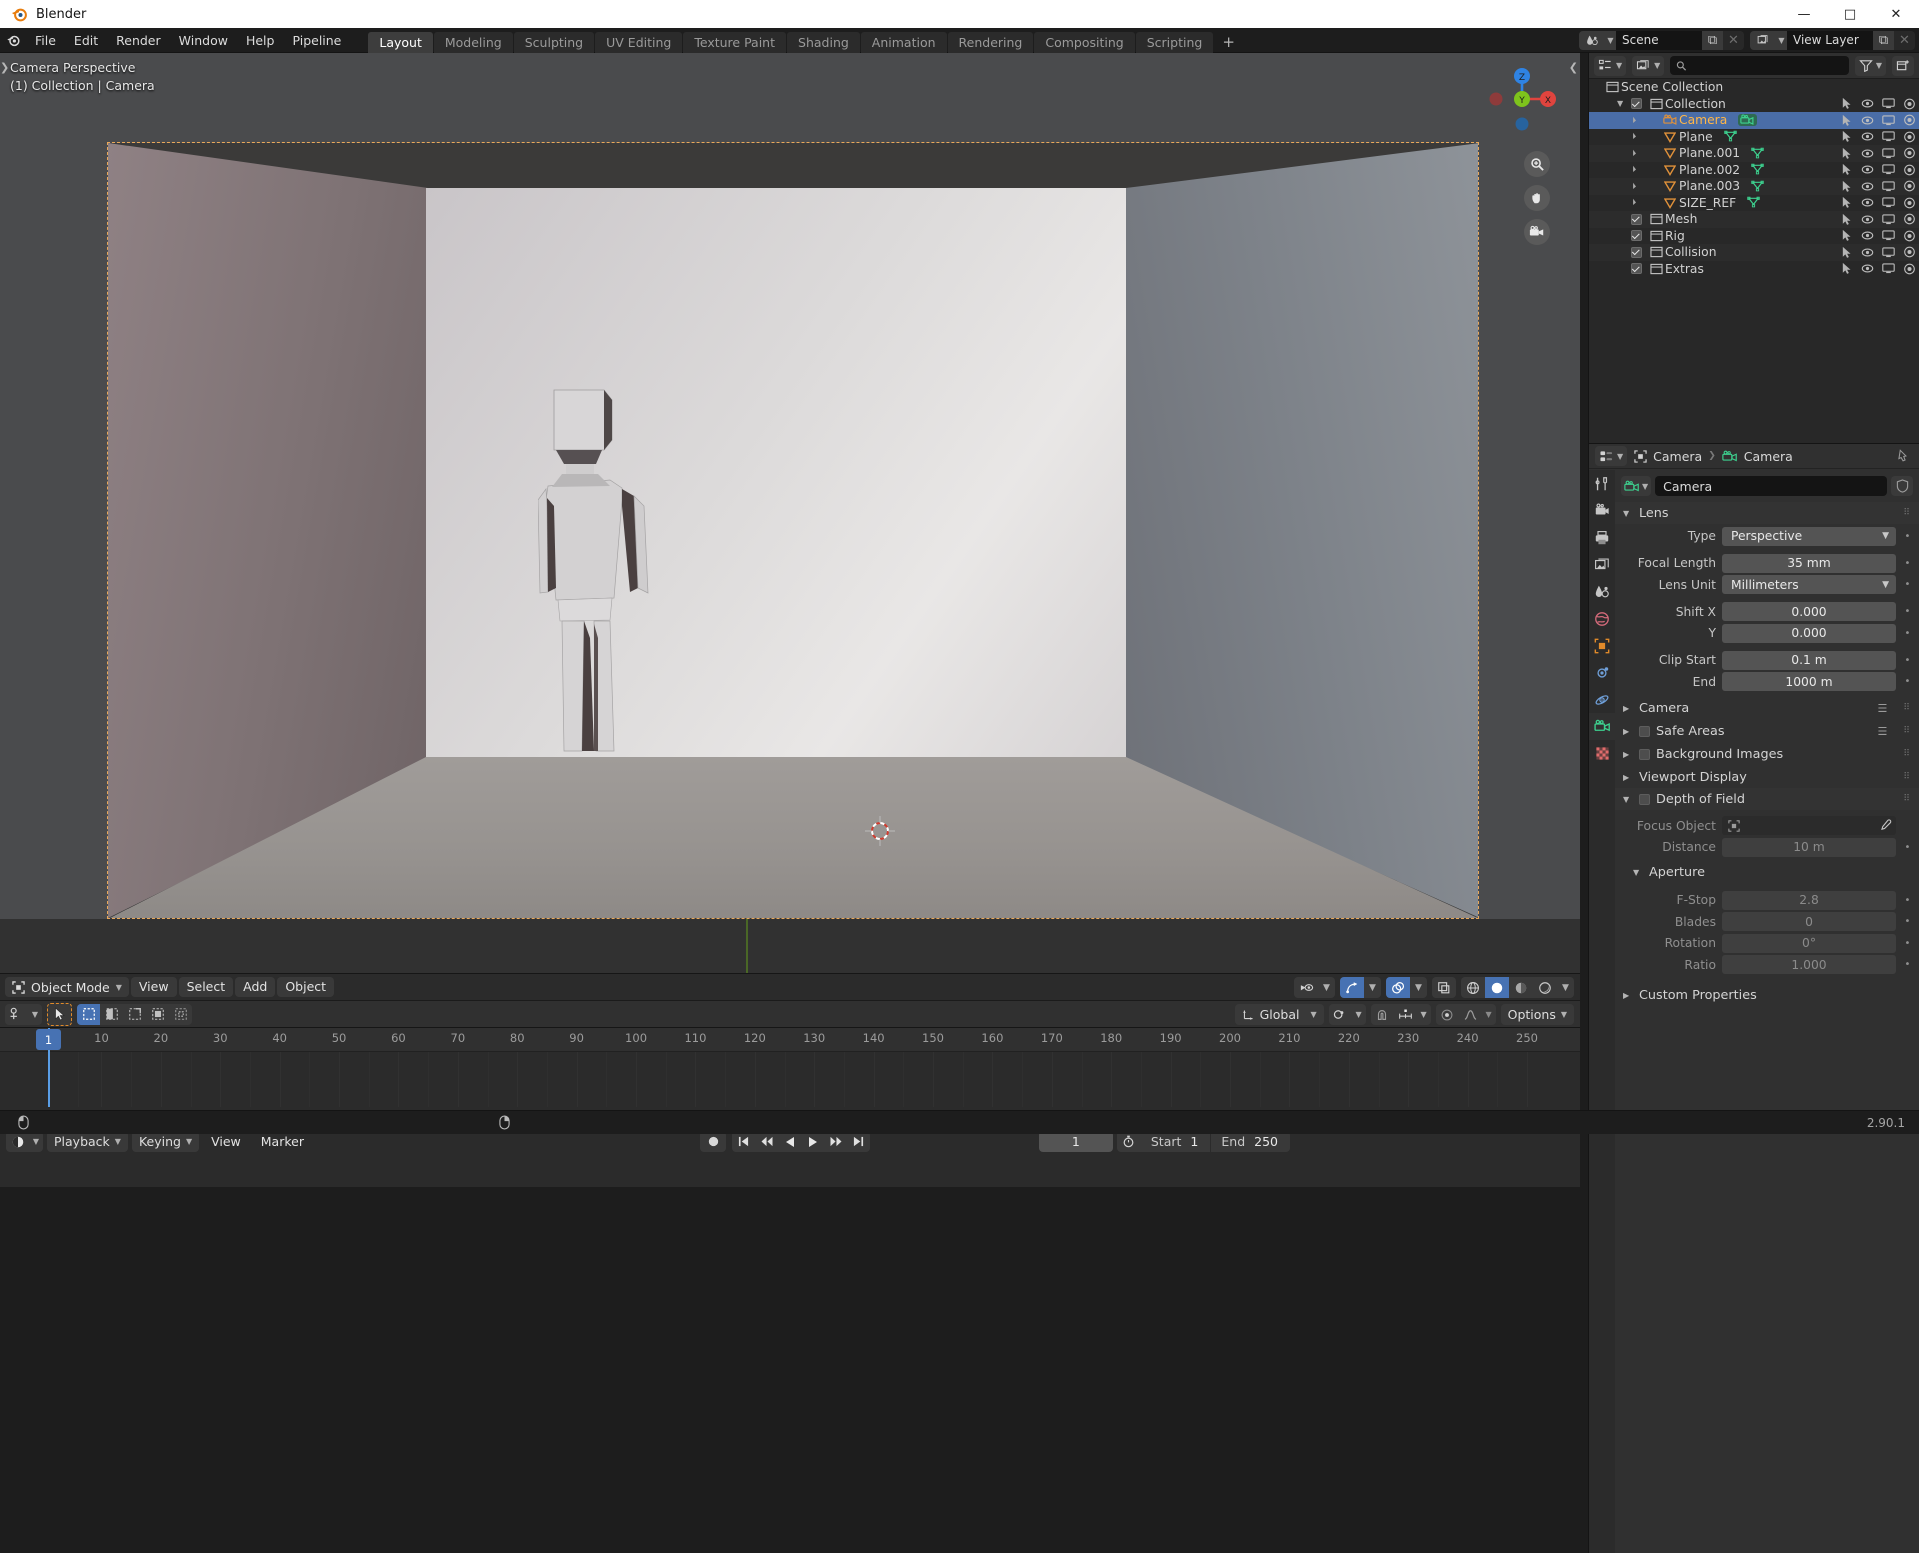  I want to click on tab-sculpting: Sculpting, so click(554, 42).